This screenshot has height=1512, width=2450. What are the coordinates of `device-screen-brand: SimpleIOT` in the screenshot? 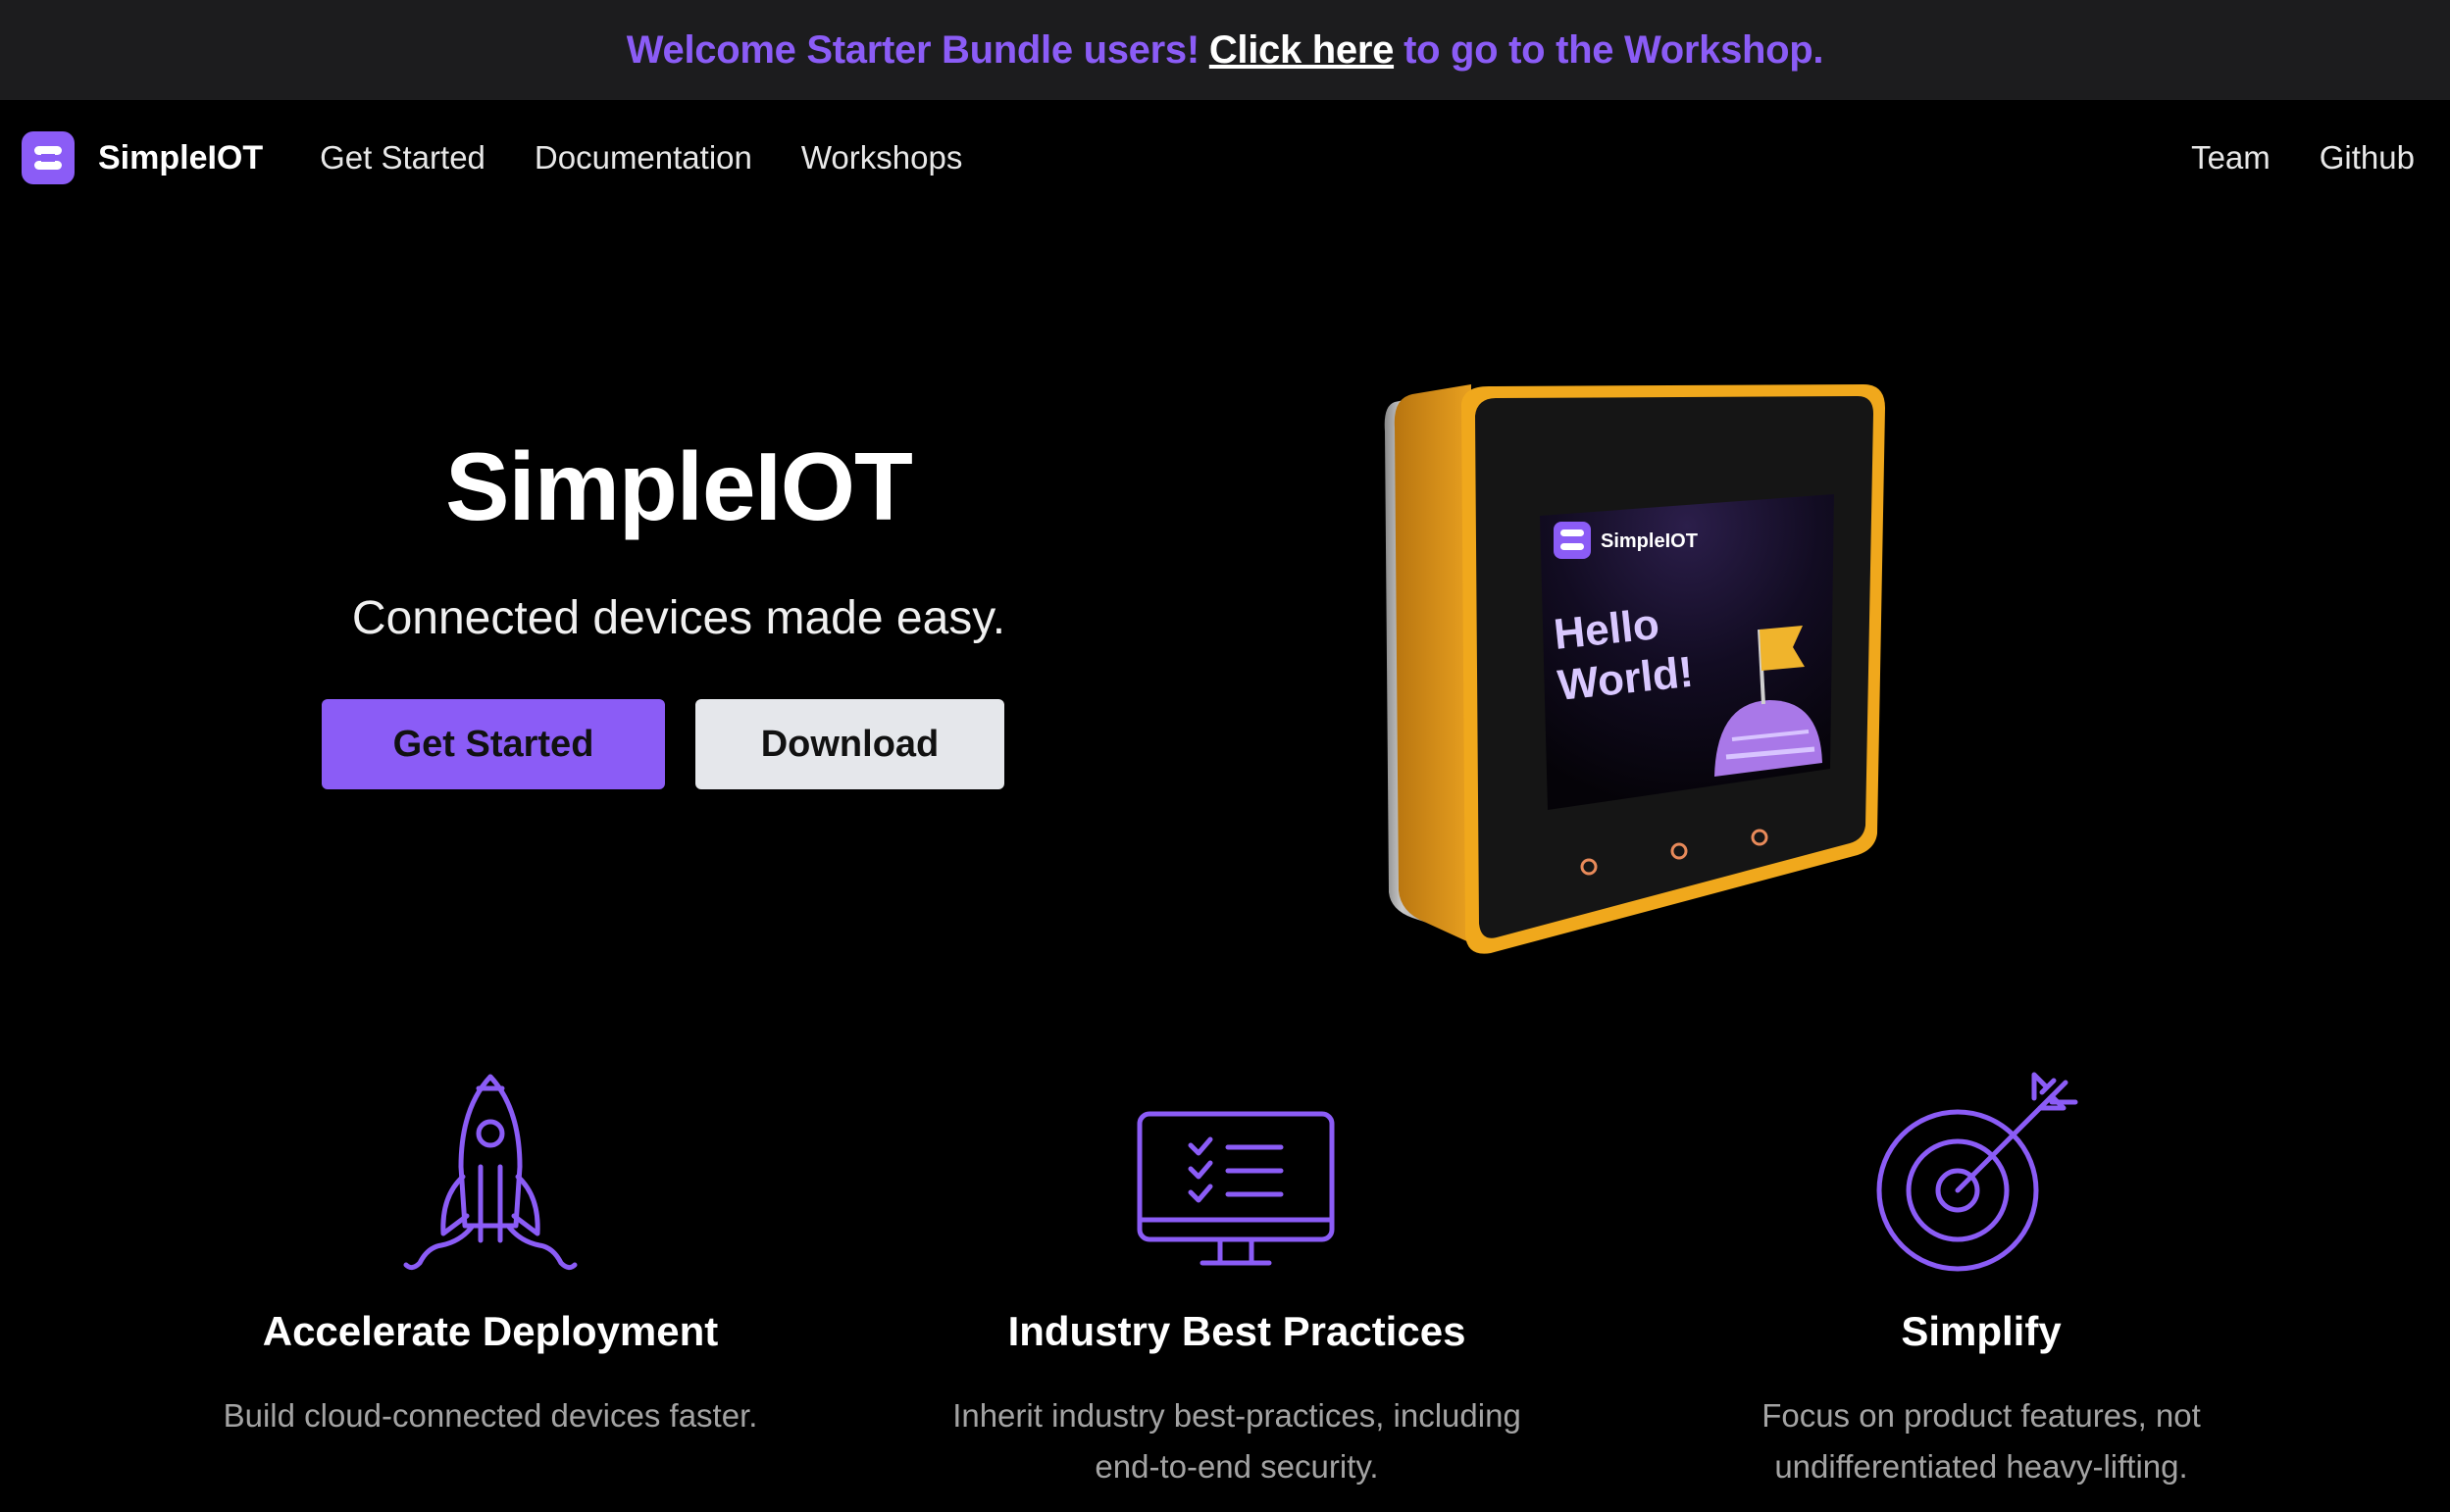 It's located at (1649, 541).